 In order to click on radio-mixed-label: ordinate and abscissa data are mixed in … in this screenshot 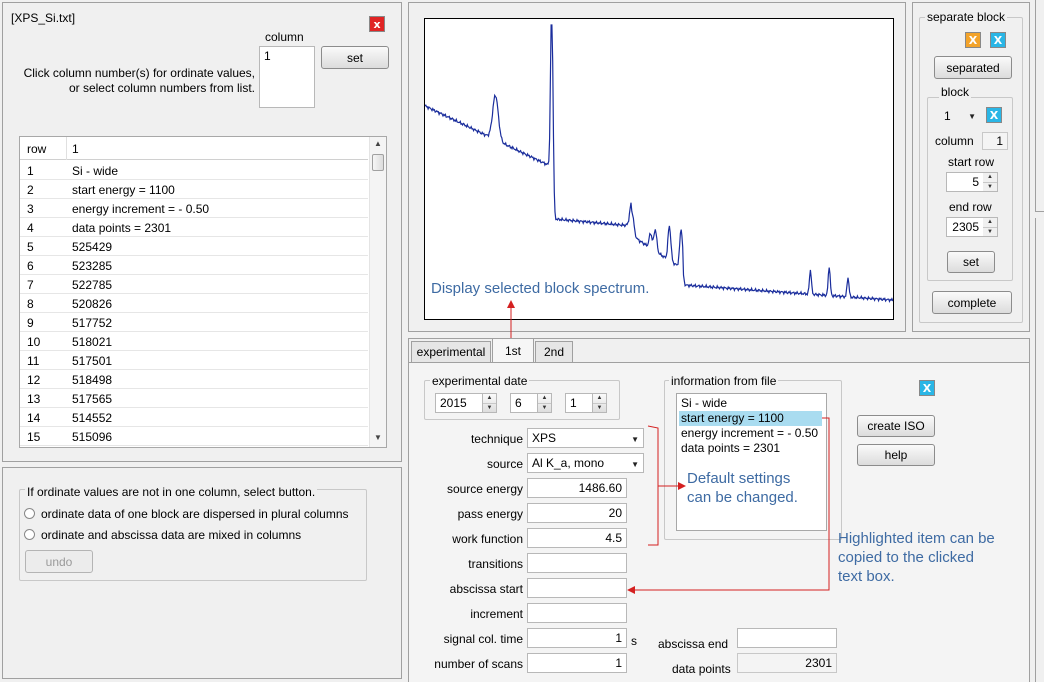, I will do `click(171, 535)`.